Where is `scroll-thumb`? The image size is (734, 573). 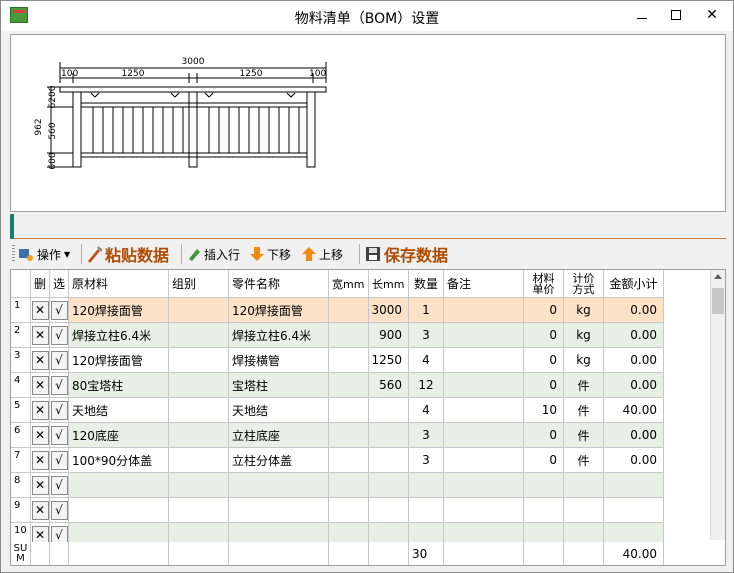
scroll-thumb is located at coordinates (718, 301).